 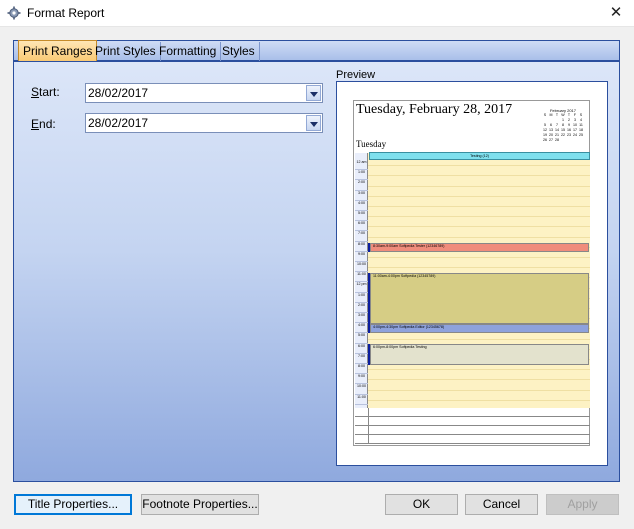 What do you see at coordinates (239, 51) in the screenshot?
I see `tab-styles: Styles` at bounding box center [239, 51].